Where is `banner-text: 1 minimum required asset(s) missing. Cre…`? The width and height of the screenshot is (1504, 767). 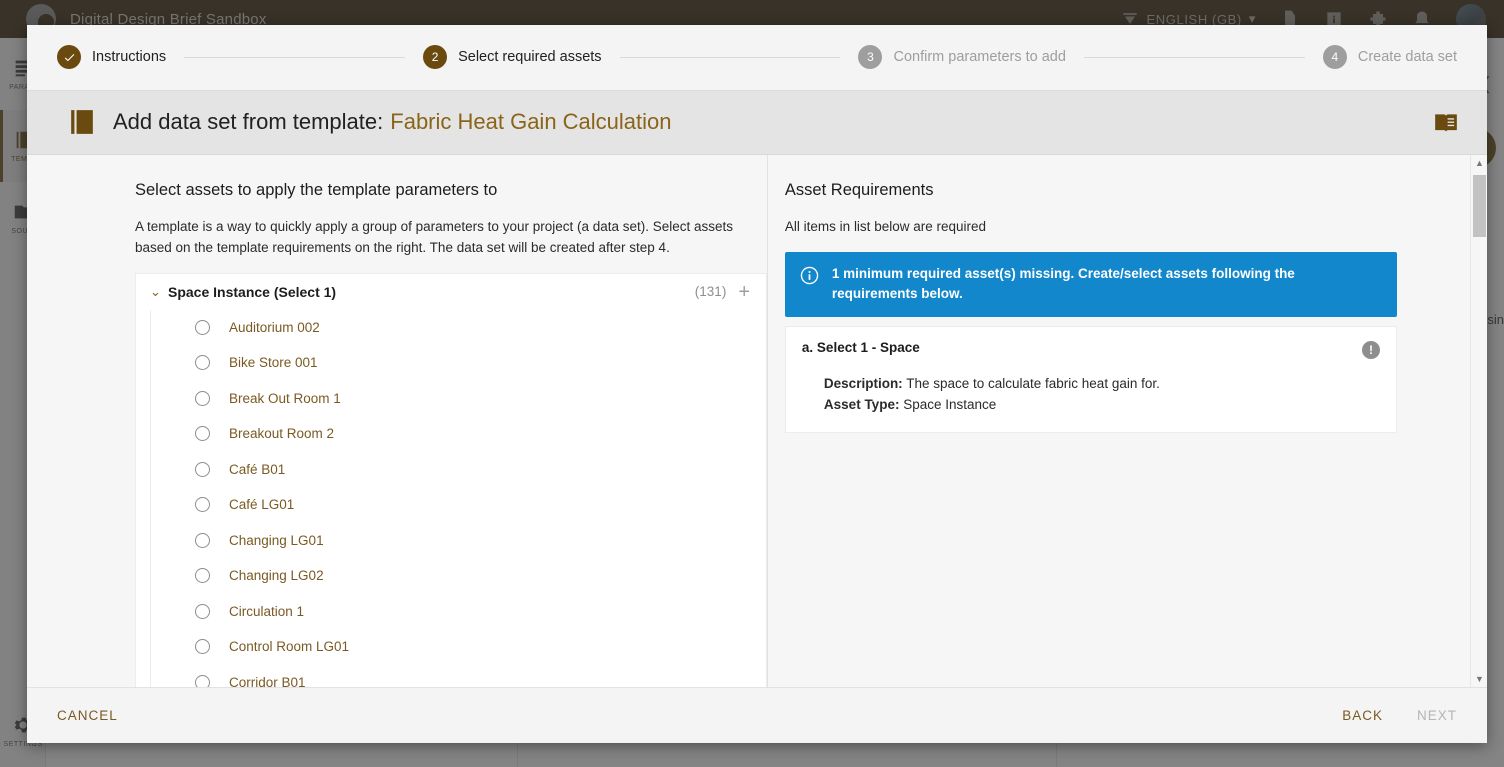 banner-text: 1 minimum required asset(s) missing. Cre… is located at coordinates (1063, 283).